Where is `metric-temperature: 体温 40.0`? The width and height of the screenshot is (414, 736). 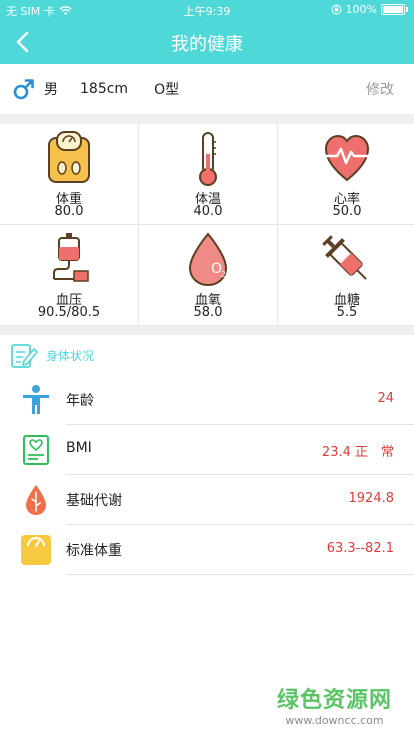
metric-temperature: 体温 40.0 is located at coordinates (208, 174).